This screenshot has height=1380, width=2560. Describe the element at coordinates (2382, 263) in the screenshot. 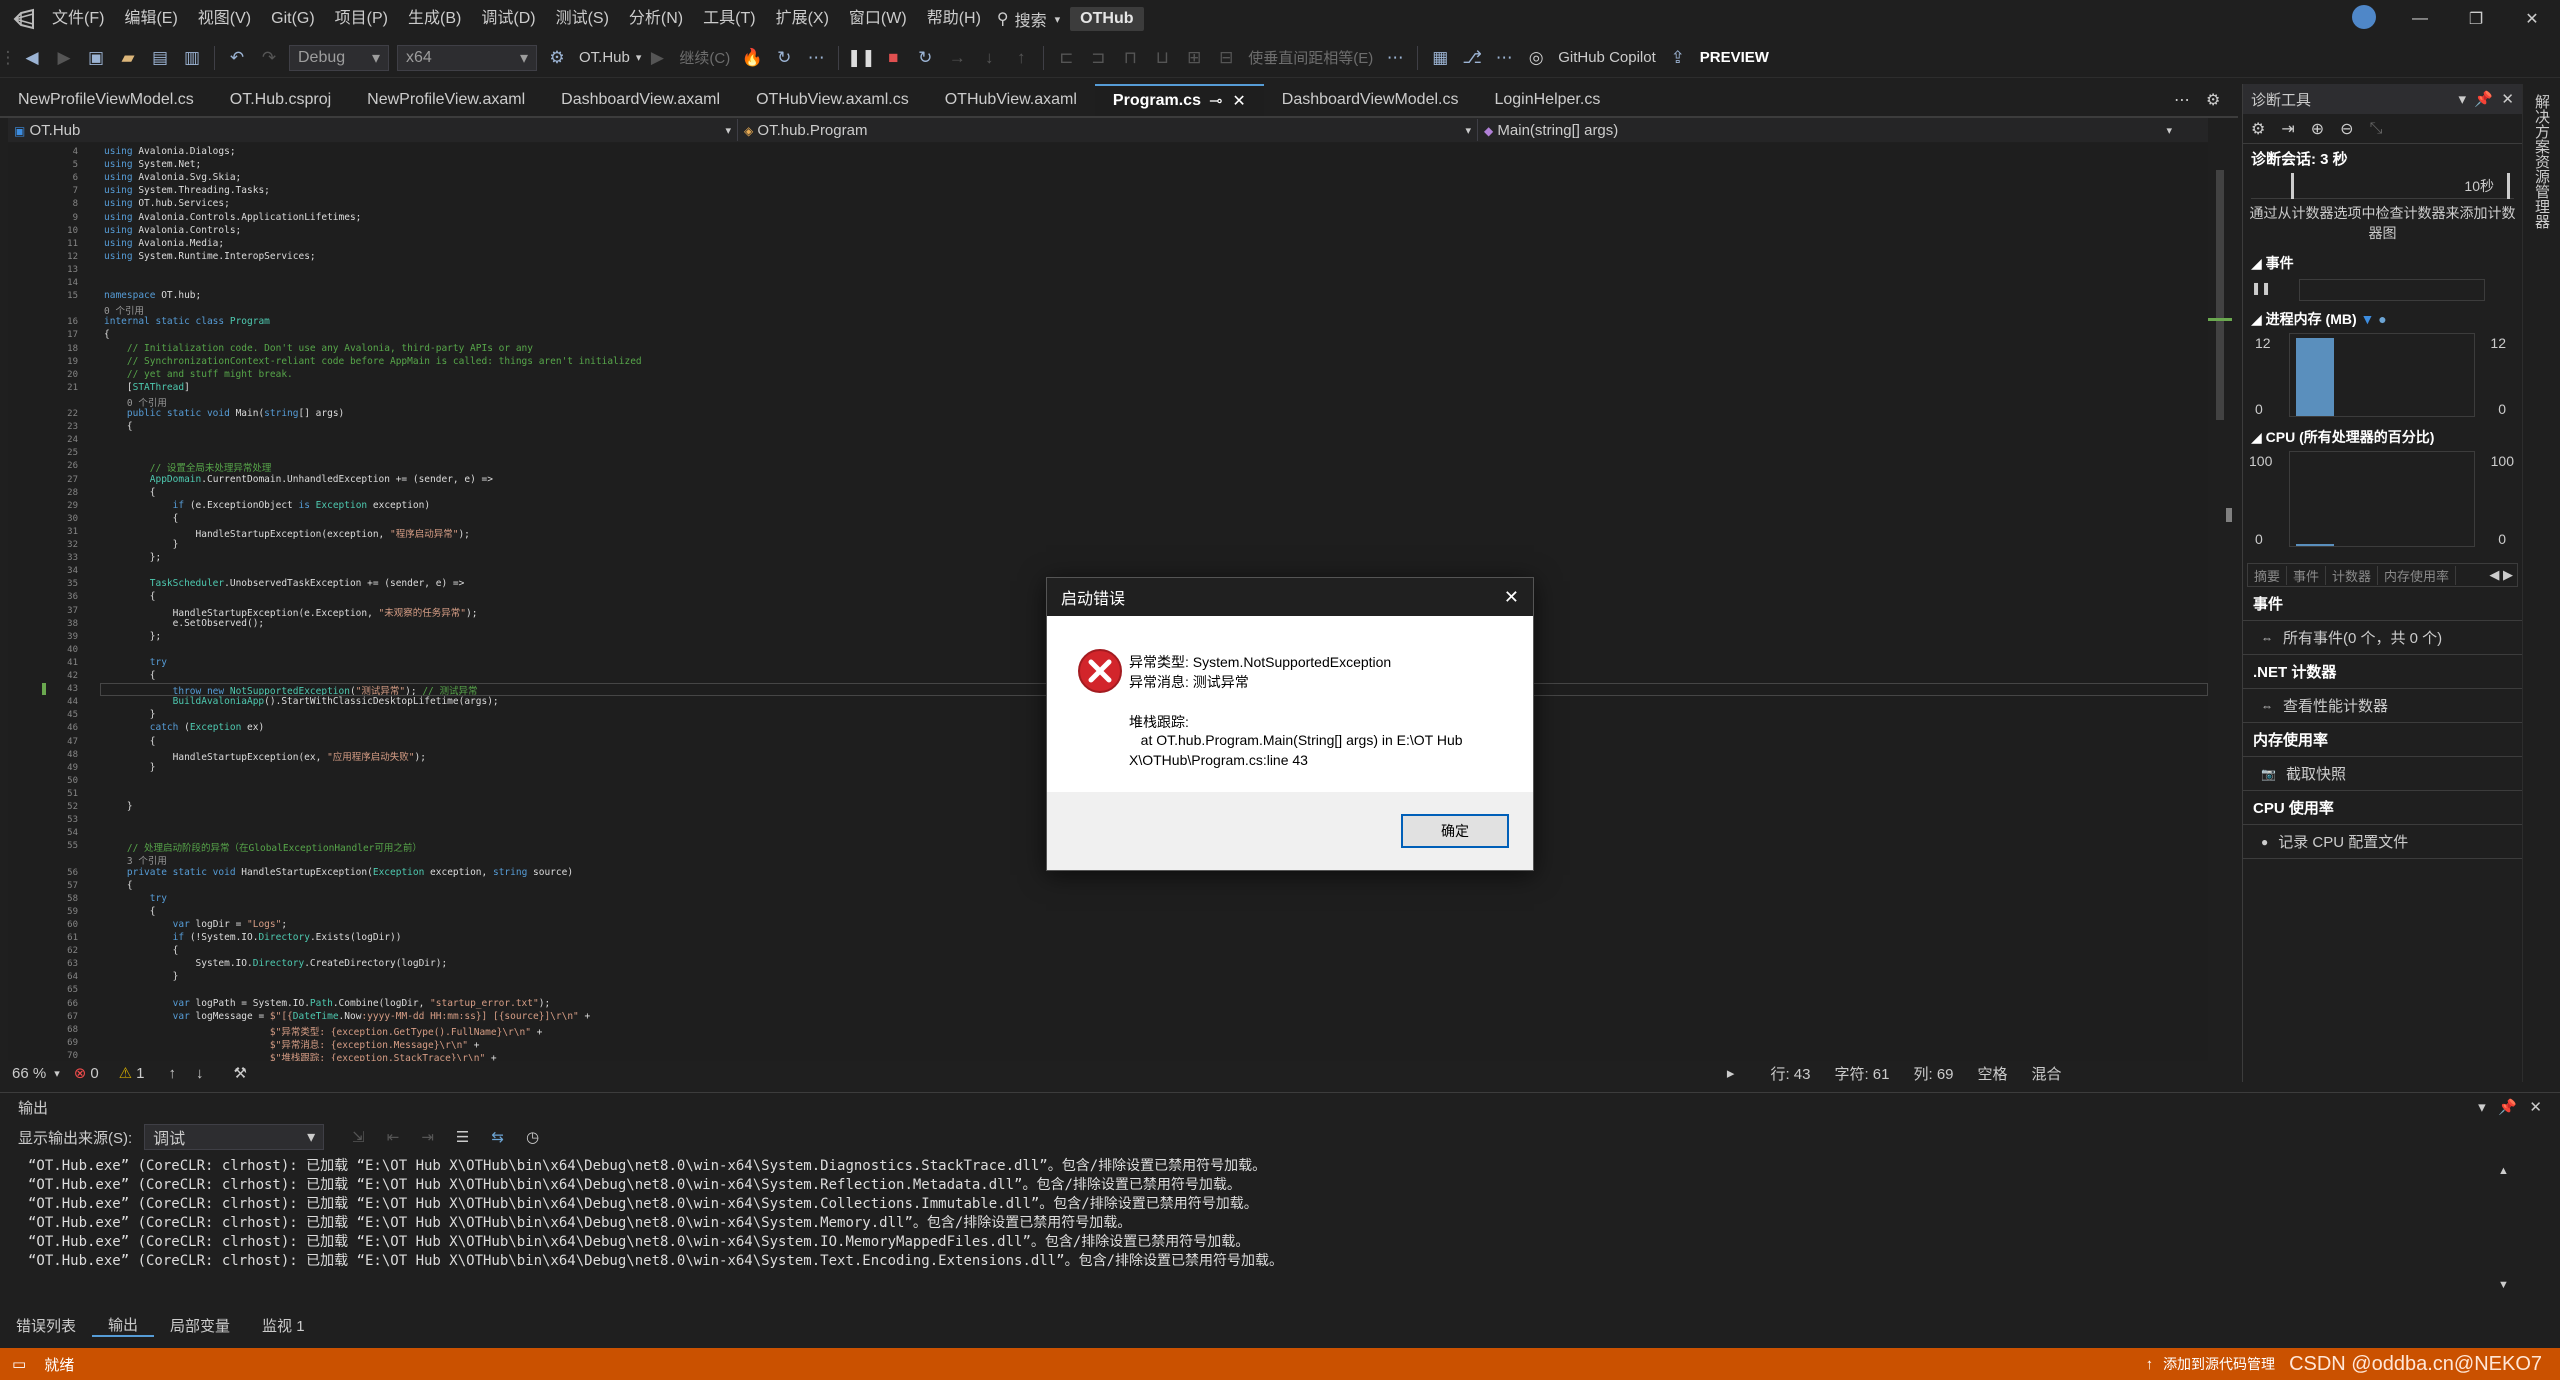

I see `events-section-header: ◢ 事件` at that location.